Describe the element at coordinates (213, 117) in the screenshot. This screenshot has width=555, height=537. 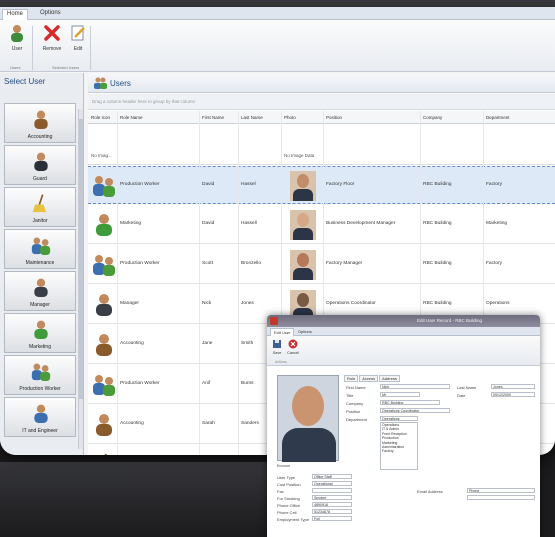
I see `column-header: First Name` at that location.